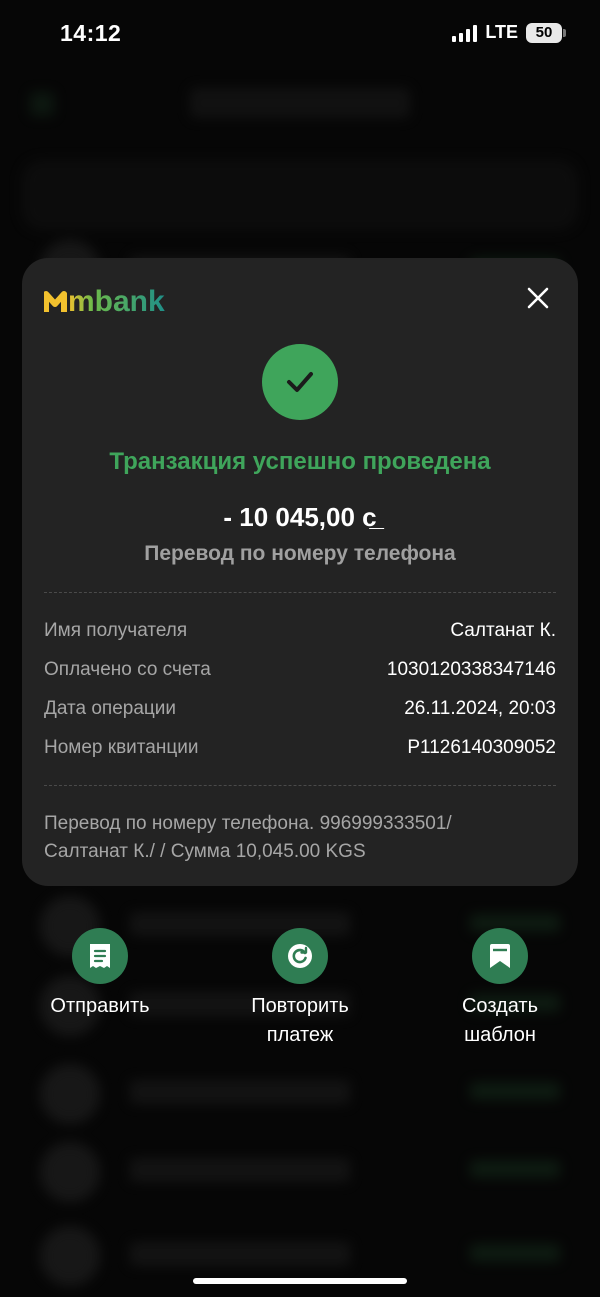  What do you see at coordinates (300, 1281) in the screenshot?
I see `home-indicator` at bounding box center [300, 1281].